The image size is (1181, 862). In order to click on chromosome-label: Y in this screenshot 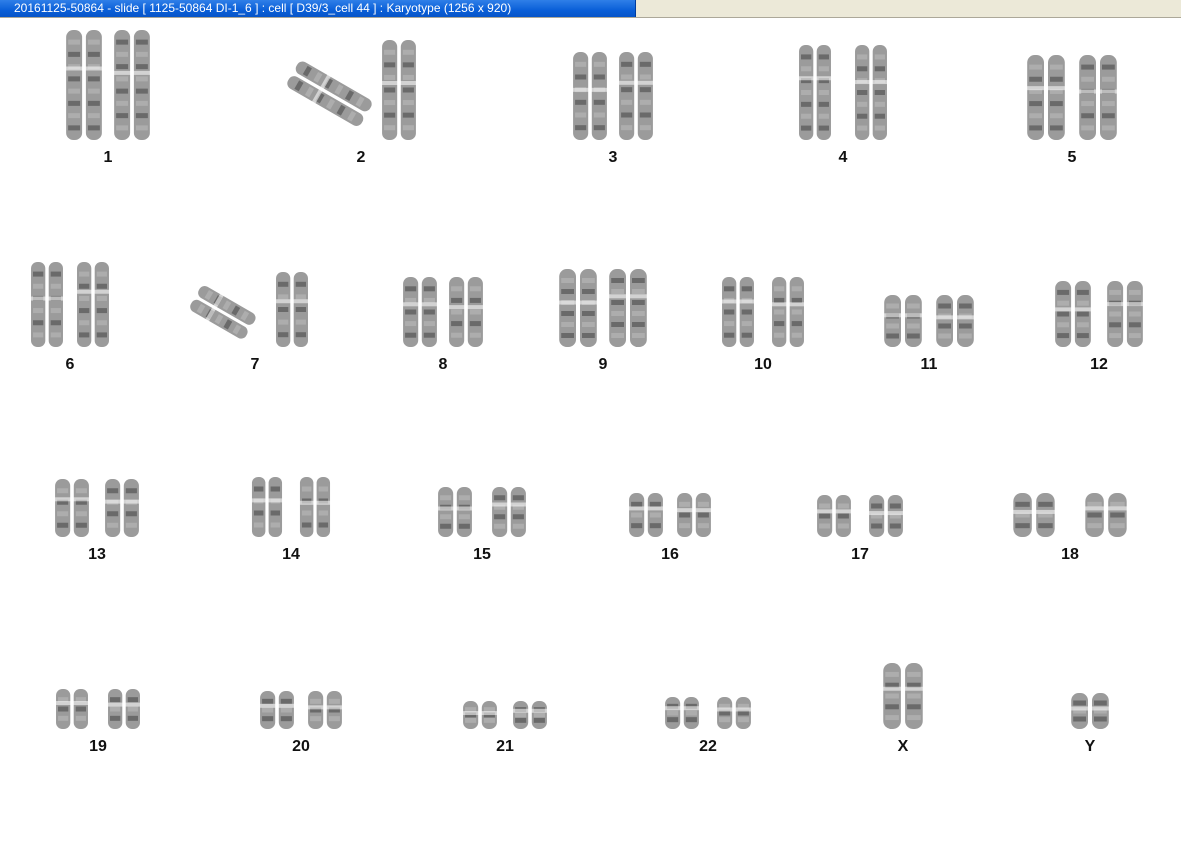, I will do `click(1090, 746)`.